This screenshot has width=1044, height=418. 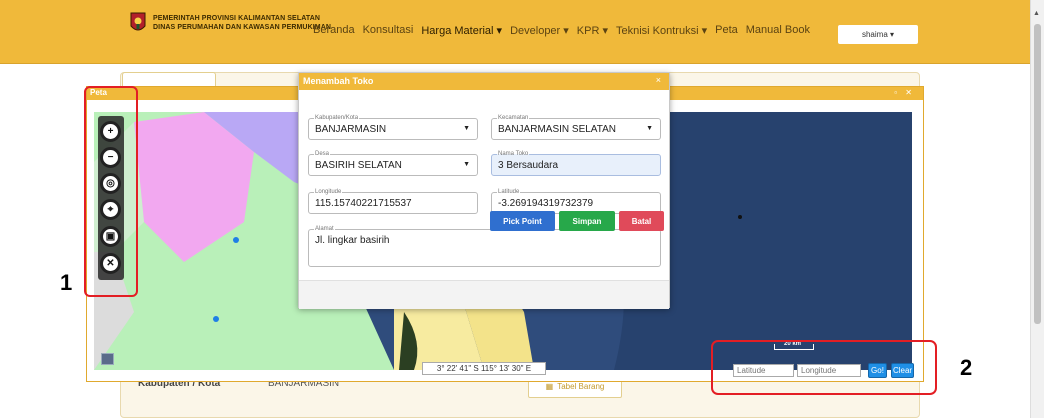 What do you see at coordinates (581, 386) in the screenshot?
I see `tabel-barang-label: Tabel Barang` at bounding box center [581, 386].